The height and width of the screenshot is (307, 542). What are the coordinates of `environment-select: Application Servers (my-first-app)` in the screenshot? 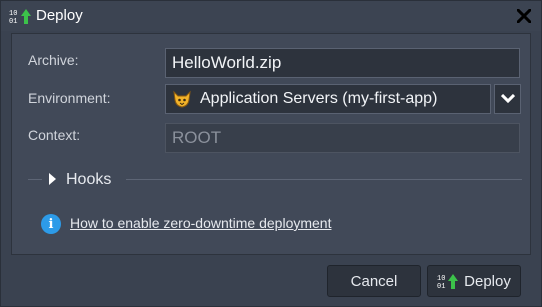 It's located at (343, 99).